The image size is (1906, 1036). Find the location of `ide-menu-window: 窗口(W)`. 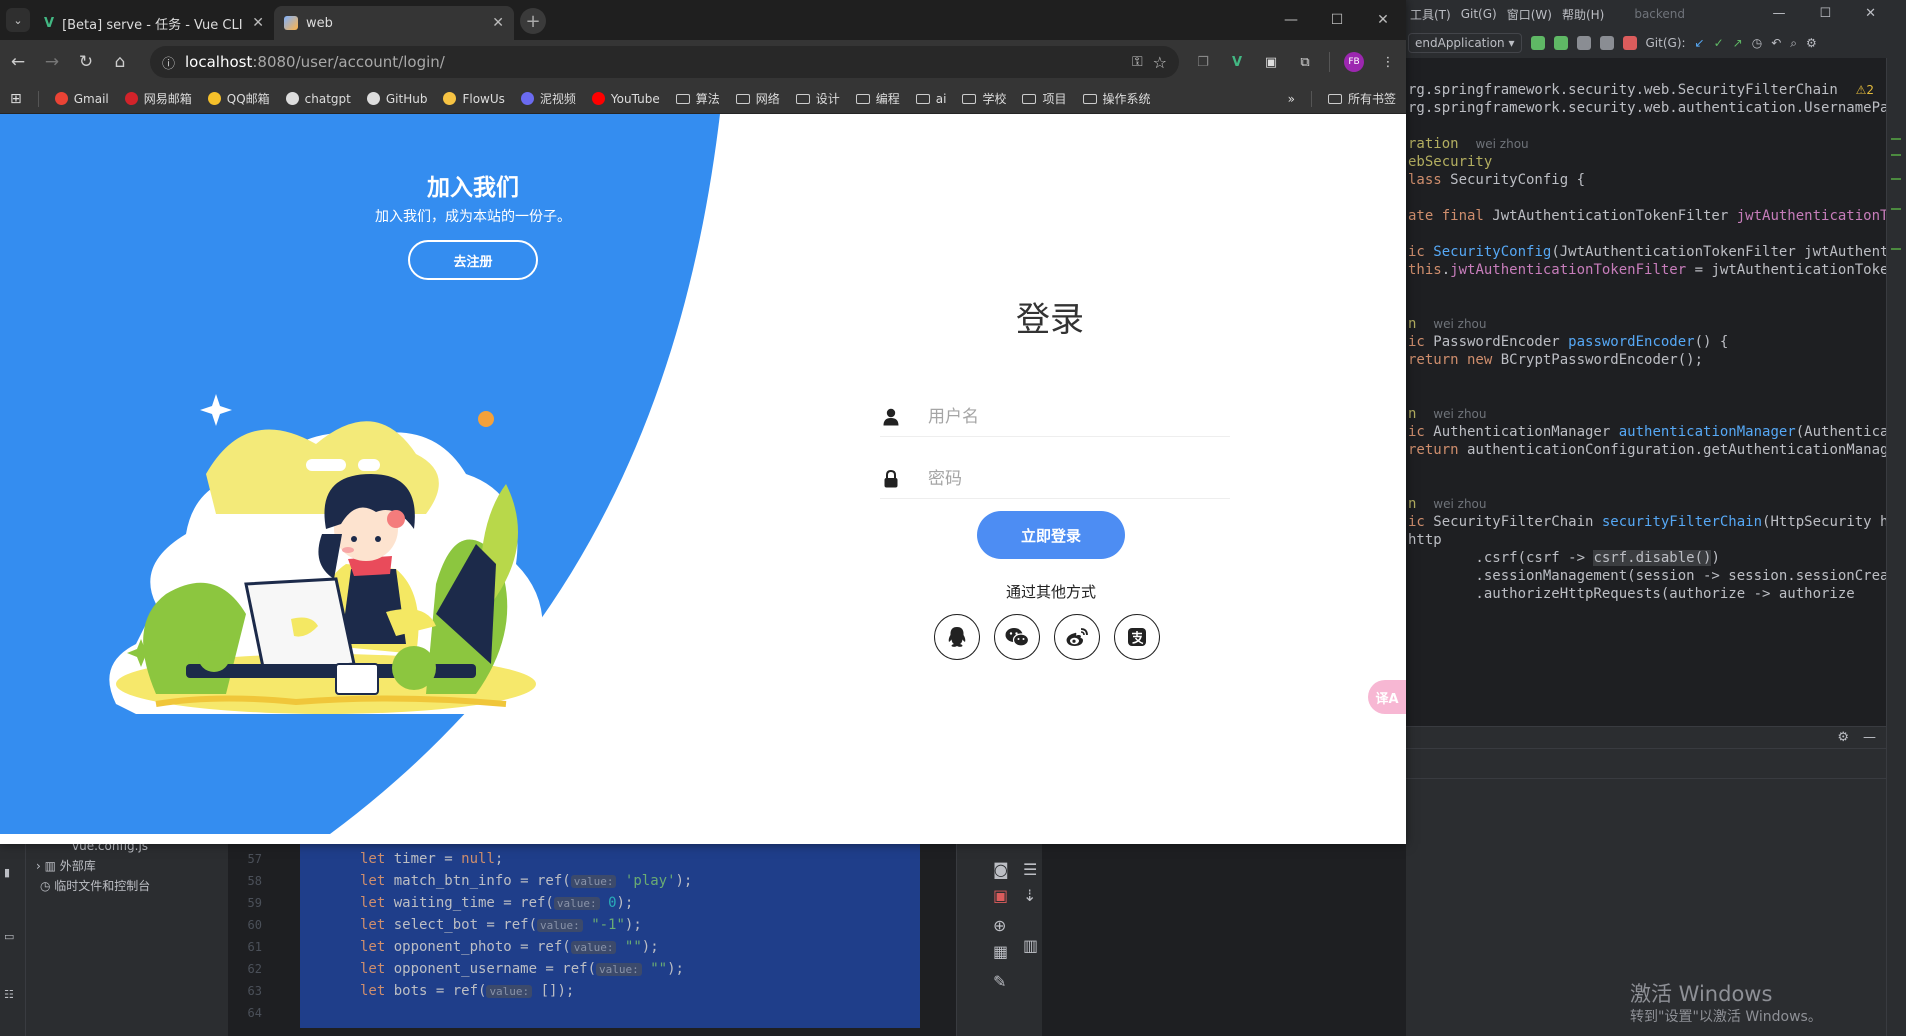

ide-menu-window: 窗口(W) is located at coordinates (1529, 14).